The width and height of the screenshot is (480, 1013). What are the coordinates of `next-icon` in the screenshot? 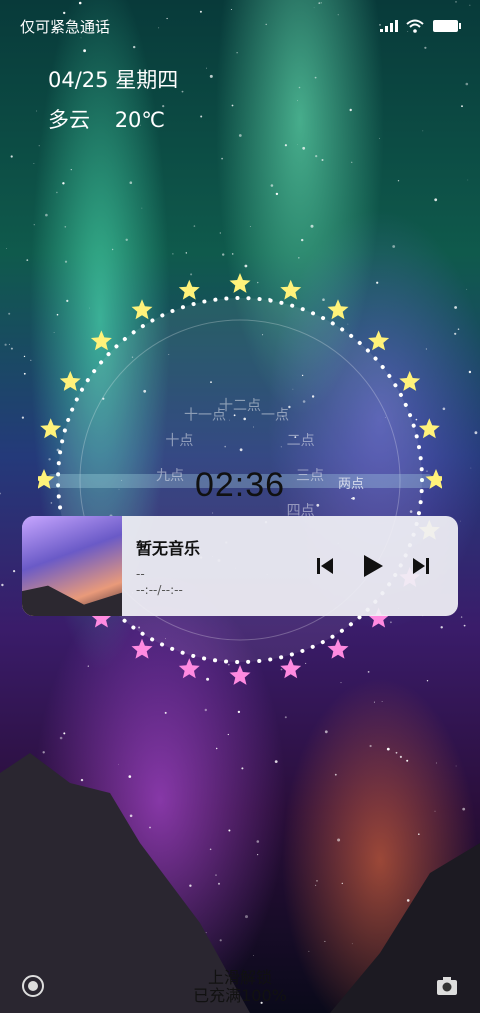 It's located at (421, 566).